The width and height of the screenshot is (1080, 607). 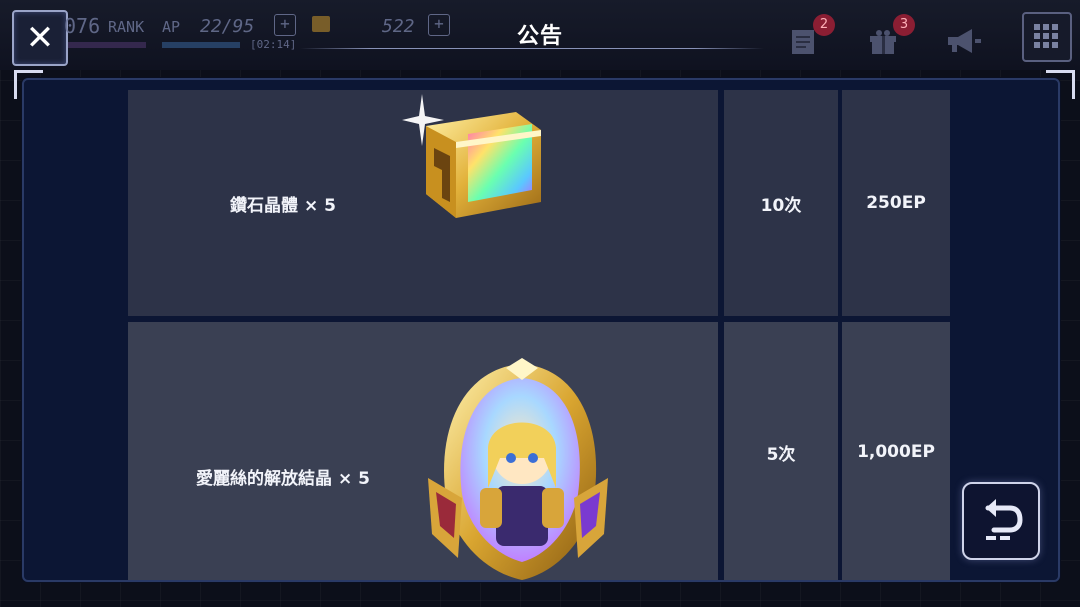 I want to click on menu-button, so click(x=1047, y=37).